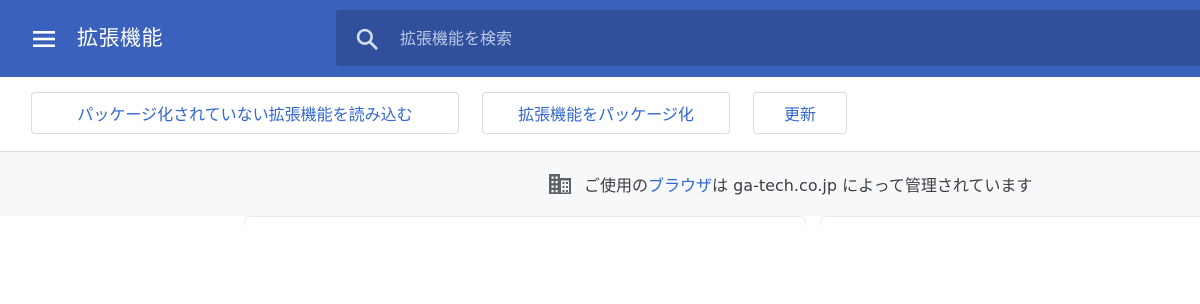 The height and width of the screenshot is (304, 1200). What do you see at coordinates (680, 185) in the screenshot?
I see `browser-link: ブラウザ` at bounding box center [680, 185].